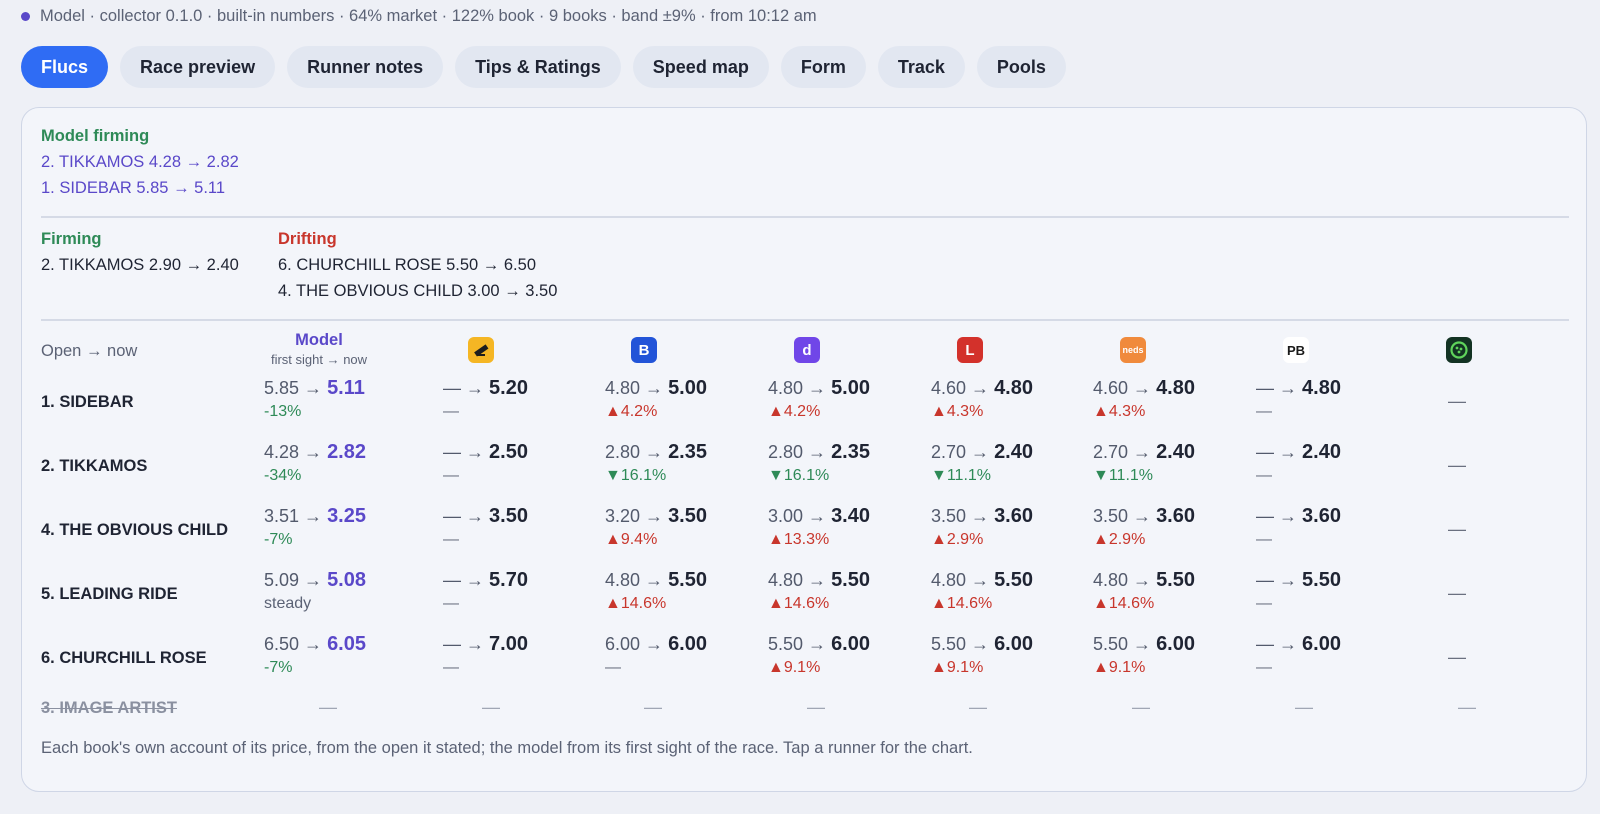  I want to click on runner-name: 1. SIDEBAR, so click(87, 402).